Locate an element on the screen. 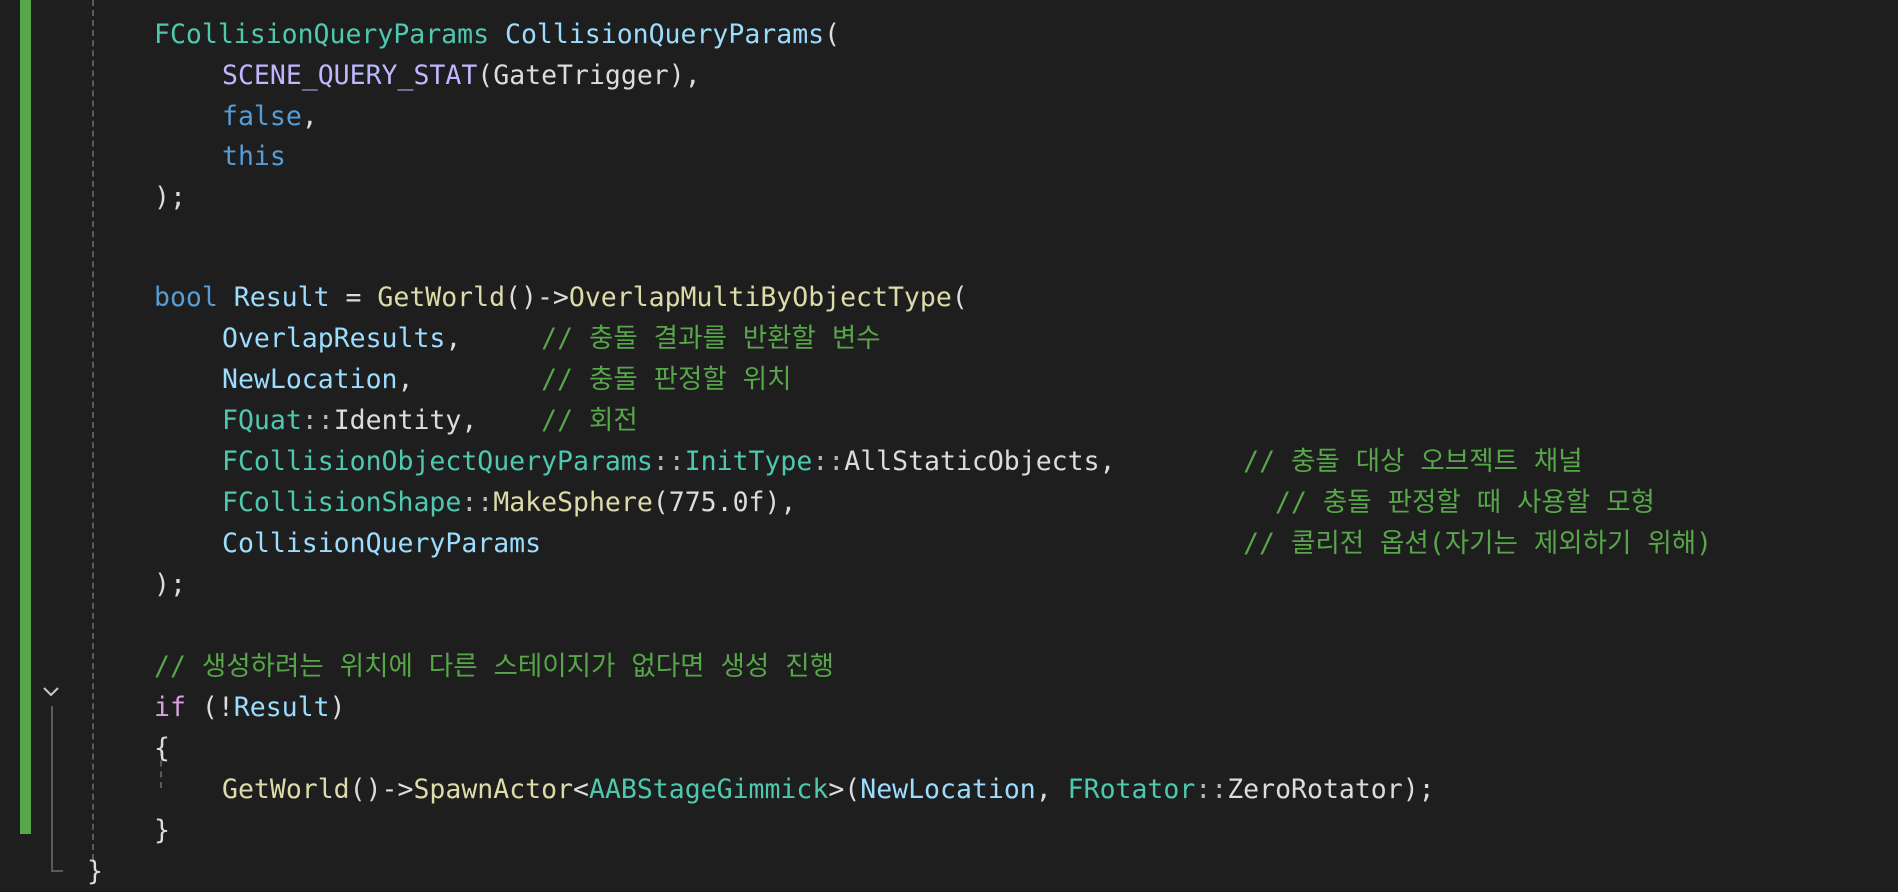 The image size is (1898, 892). code-token: SCENE_QUERY_STAT is located at coordinates (350, 75).